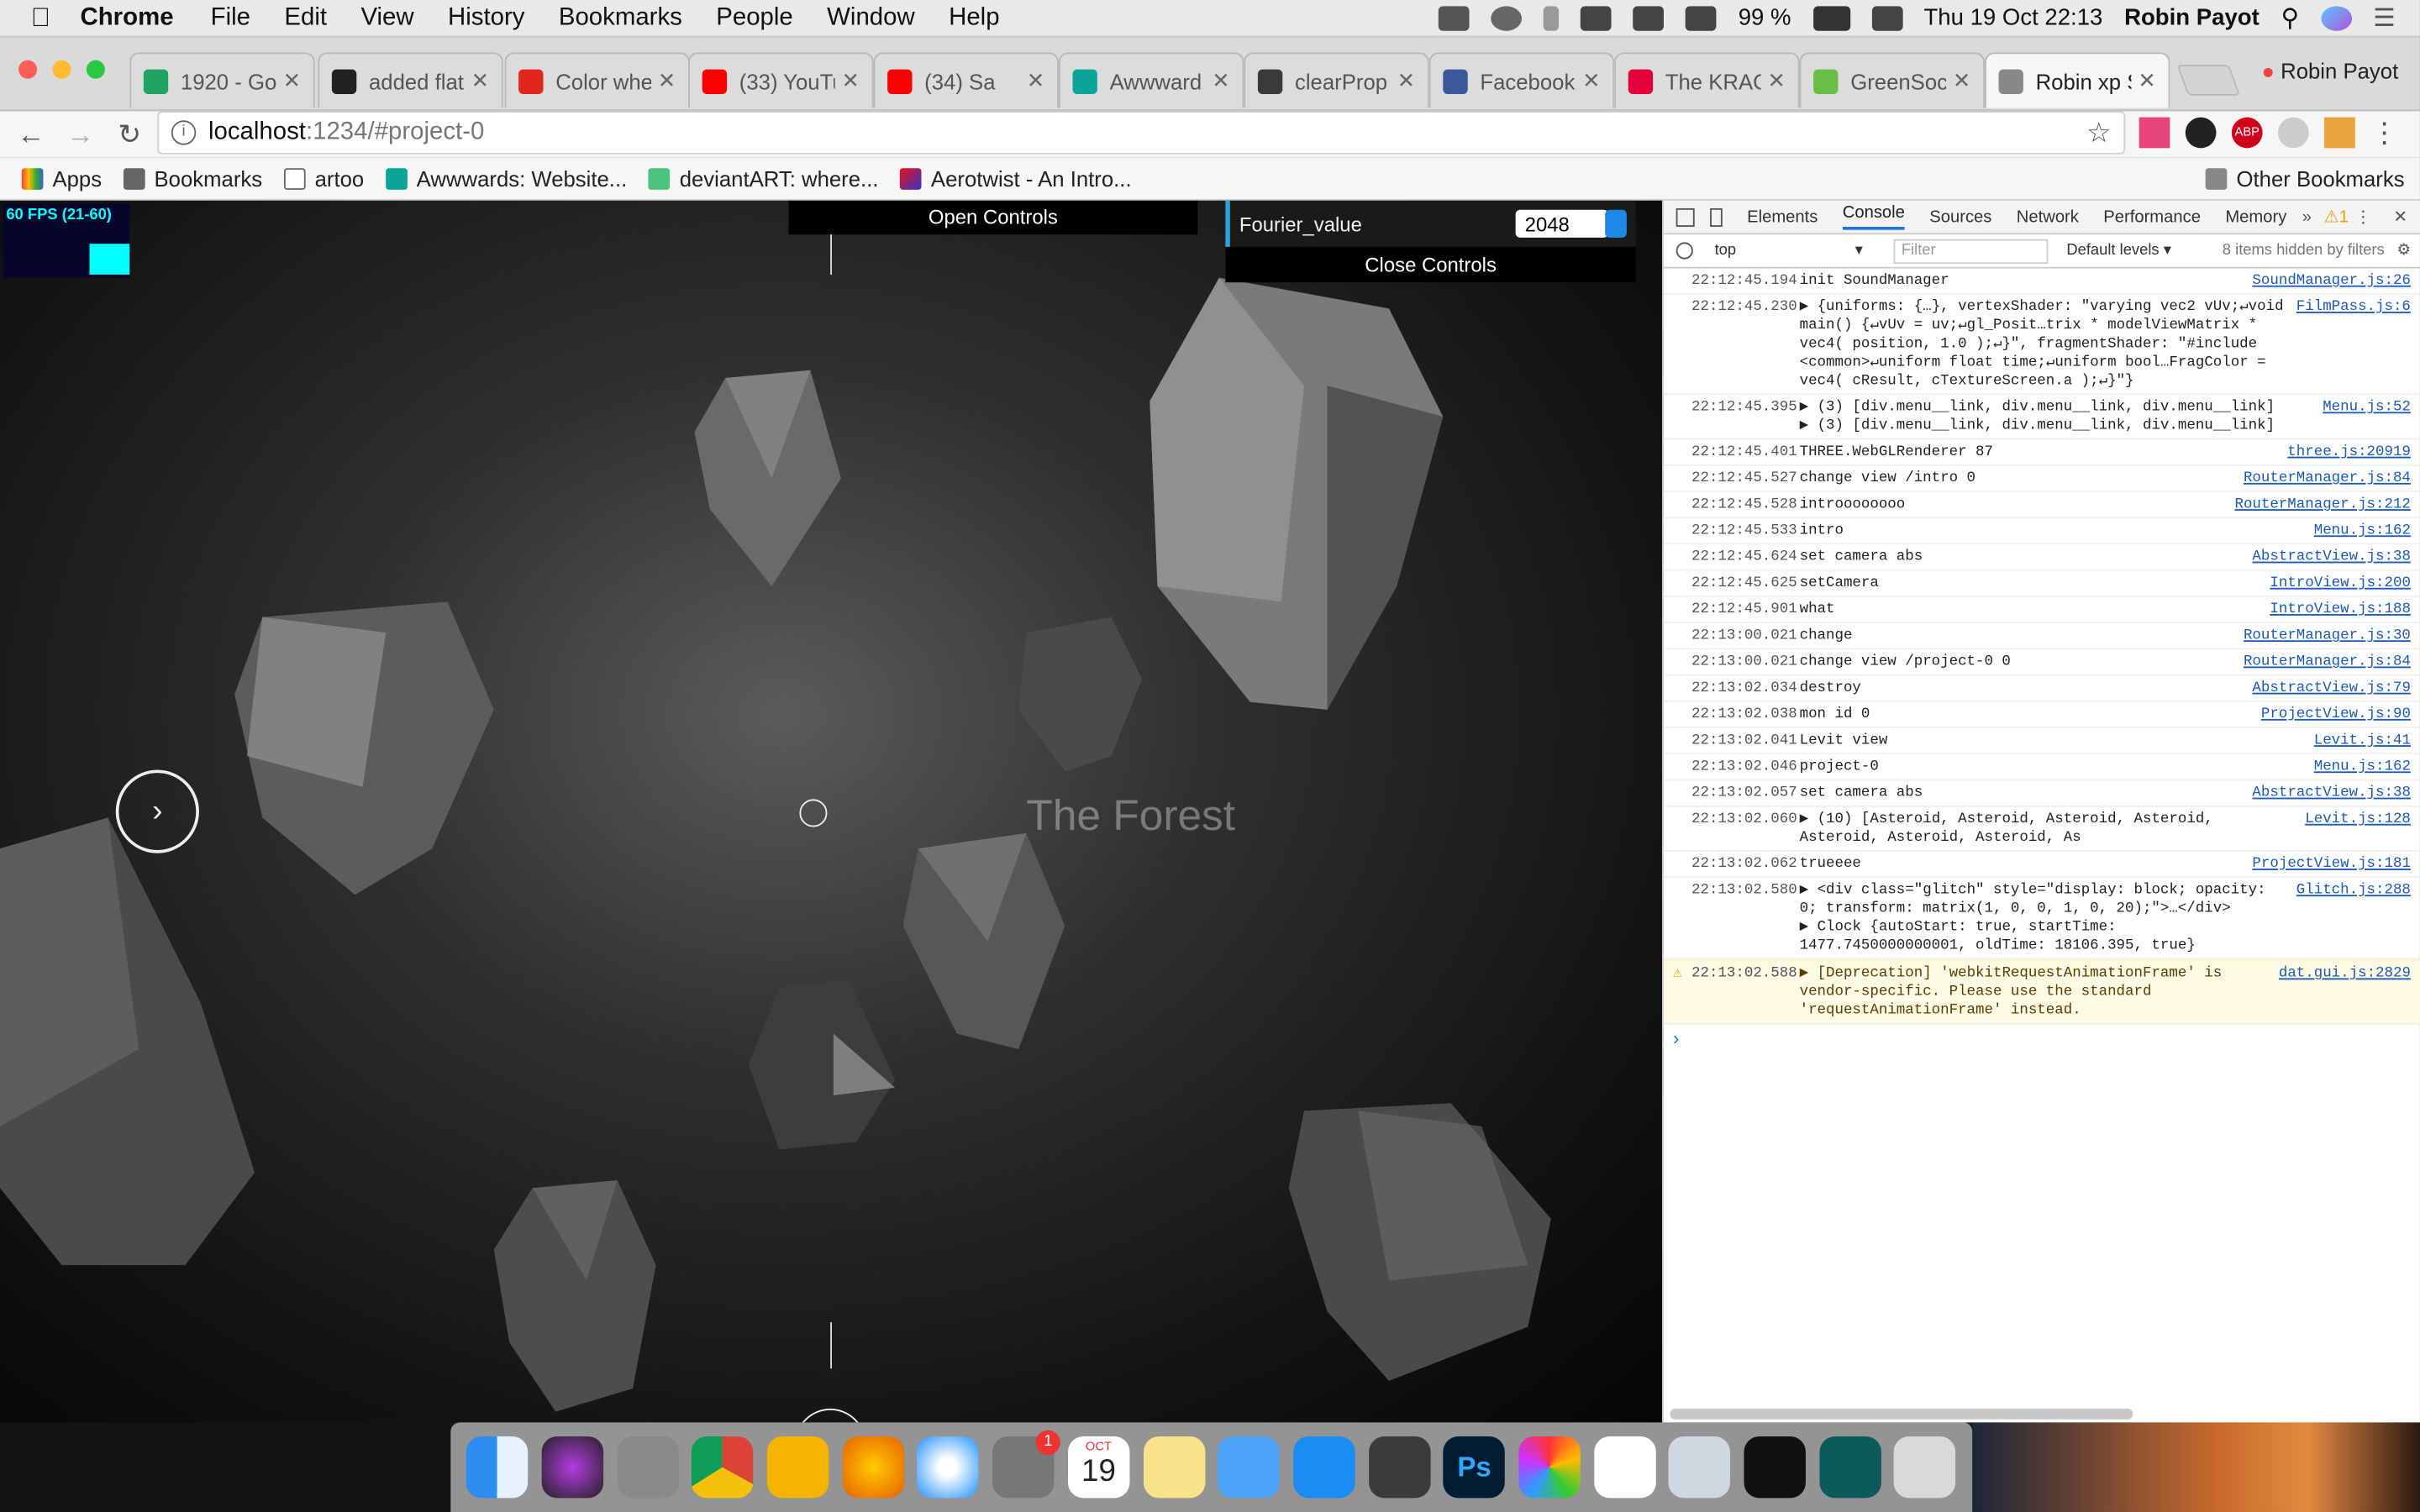  I want to click on photoshop-icon: Ps, so click(1474, 1467).